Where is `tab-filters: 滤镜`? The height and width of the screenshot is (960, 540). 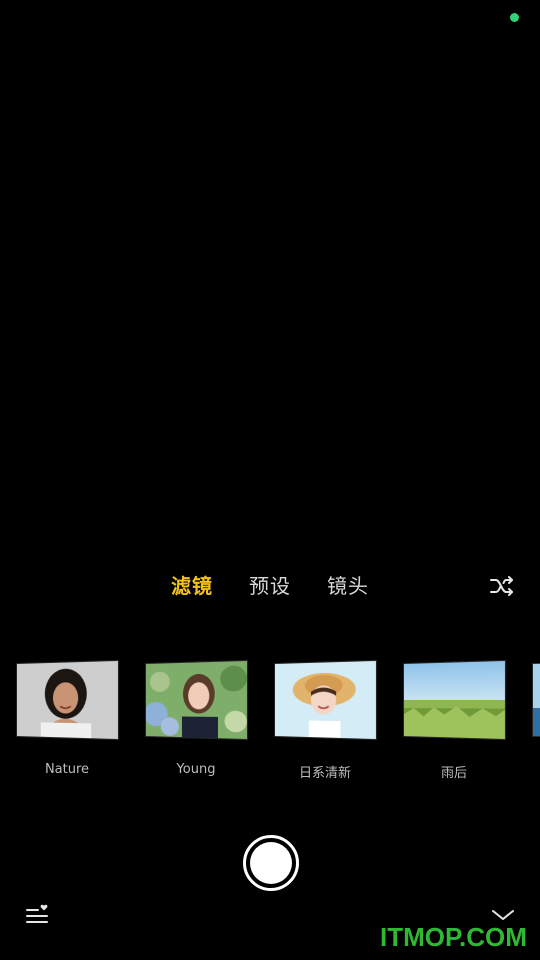 tab-filters: 滤镜 is located at coordinates (192, 586).